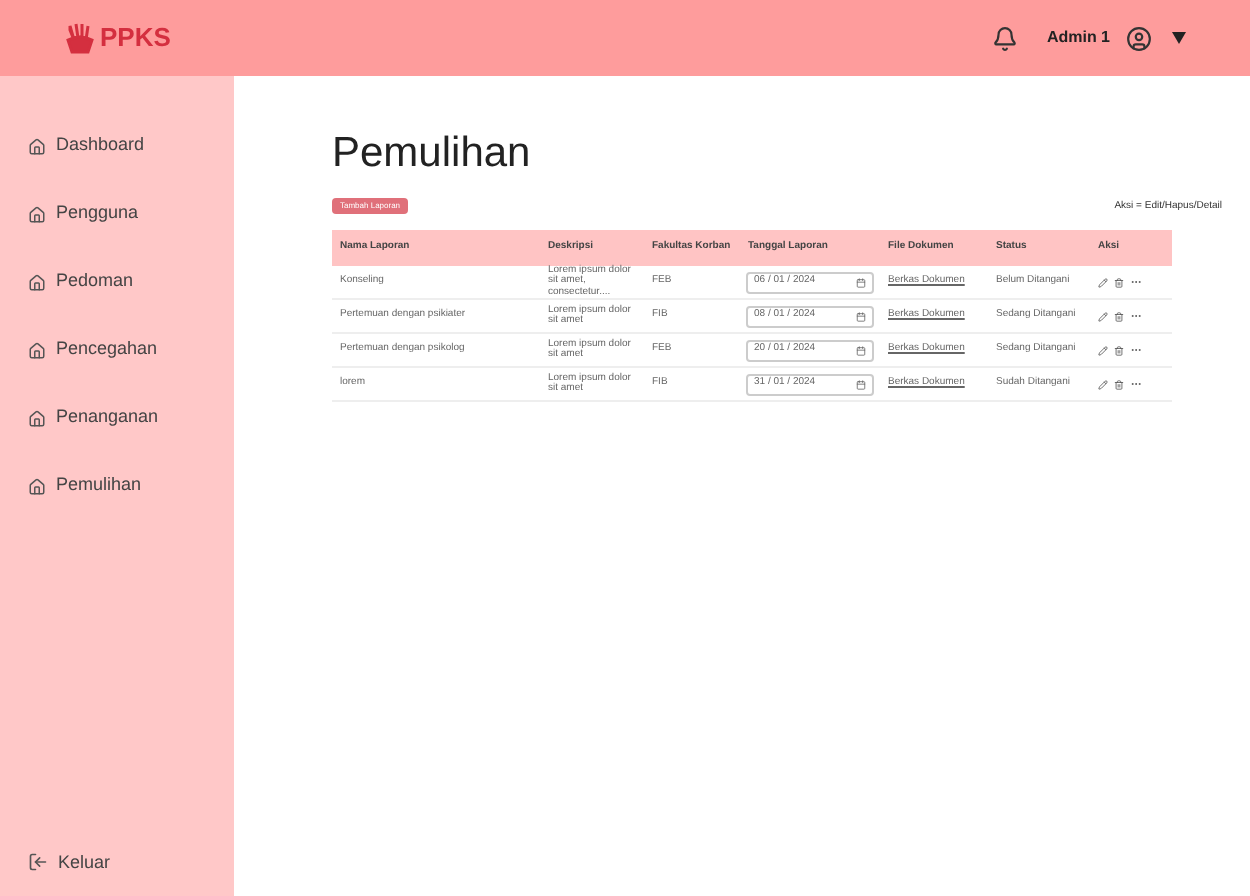  What do you see at coordinates (131, 214) in the screenshot?
I see `sidebar-item: Pengguna` at bounding box center [131, 214].